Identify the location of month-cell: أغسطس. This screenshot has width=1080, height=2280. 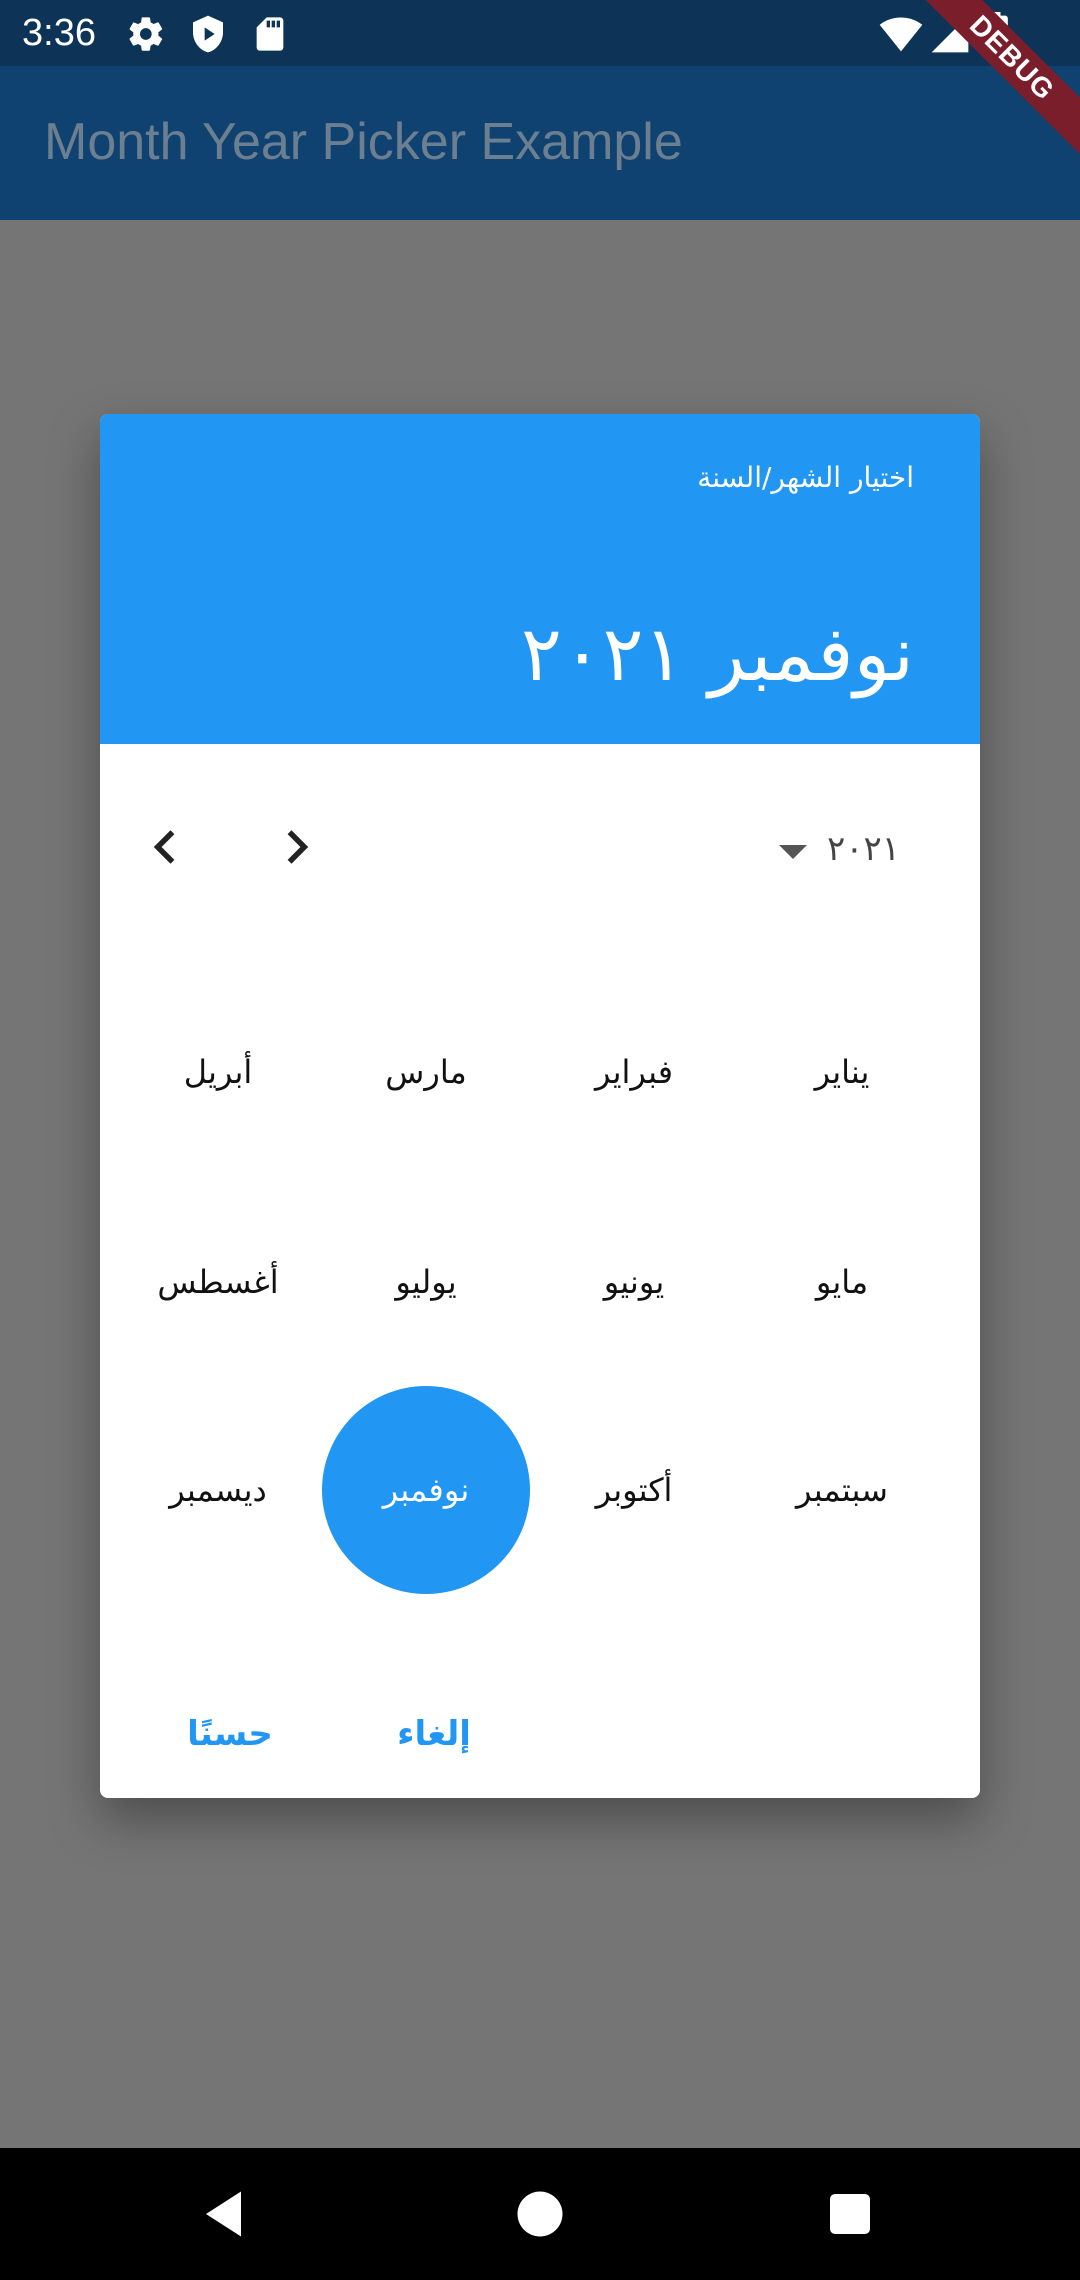
(218, 1282).